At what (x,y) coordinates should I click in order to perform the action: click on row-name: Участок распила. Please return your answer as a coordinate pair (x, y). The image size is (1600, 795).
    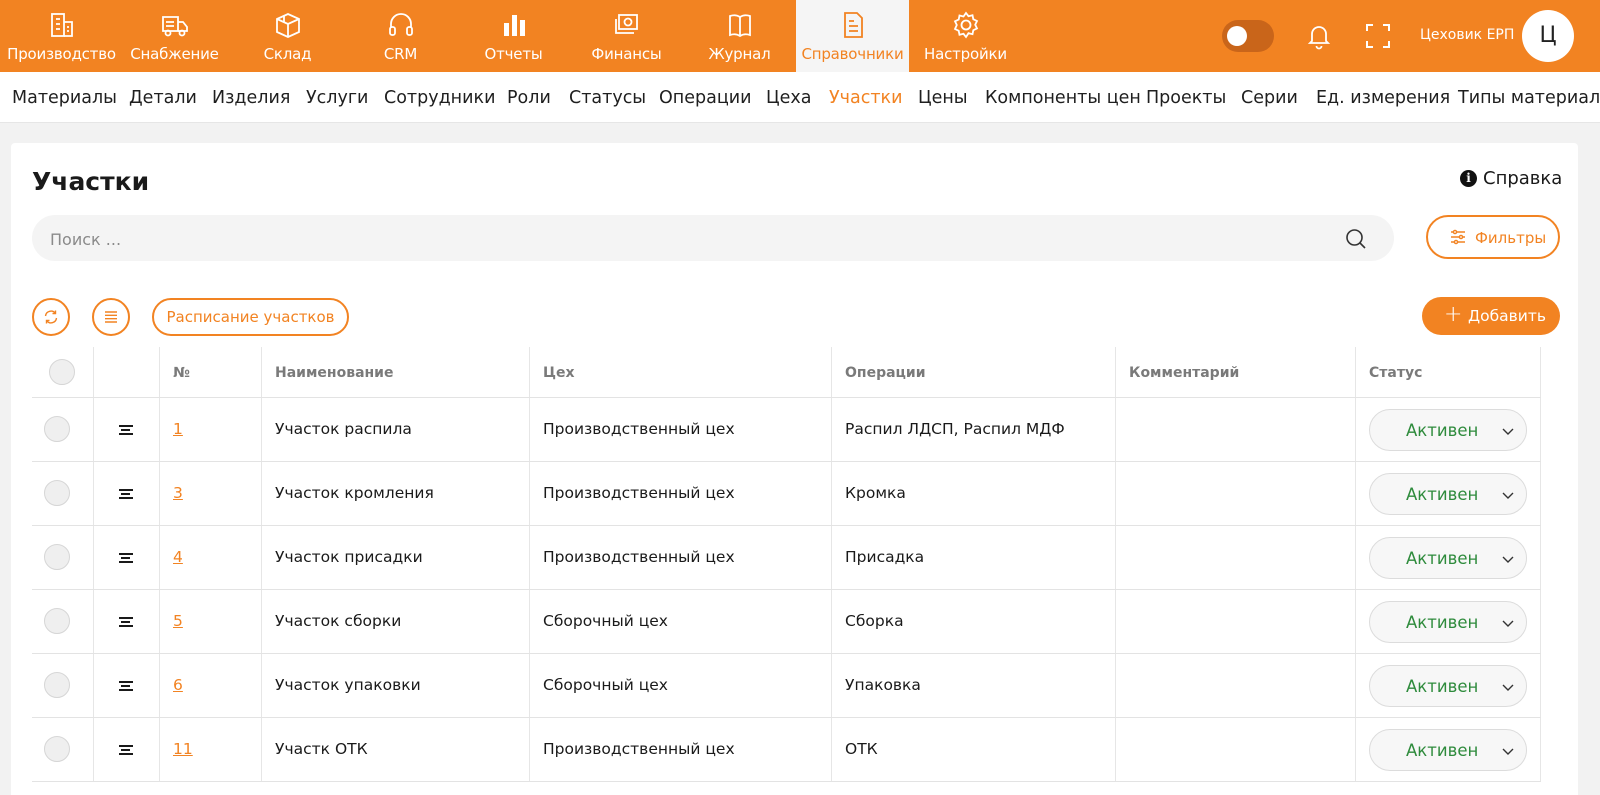
    Looking at the image, I should click on (343, 429).